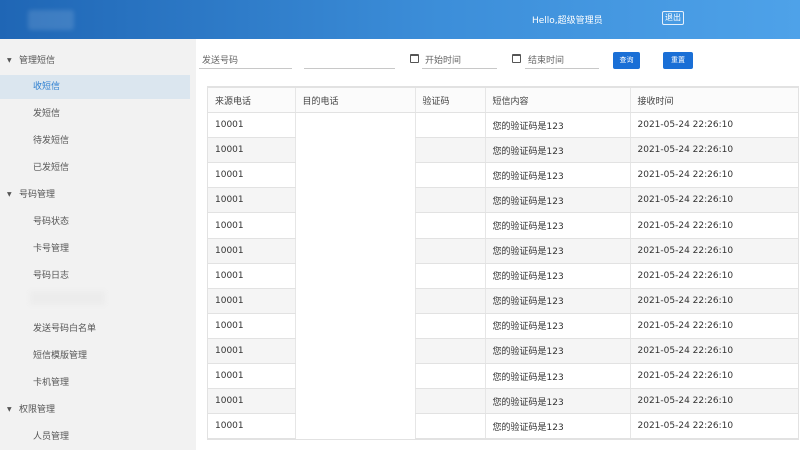 The width and height of the screenshot is (800, 450). Describe the element at coordinates (95, 276) in the screenshot. I see `sidebar-item-number-log: 号码日志` at that location.